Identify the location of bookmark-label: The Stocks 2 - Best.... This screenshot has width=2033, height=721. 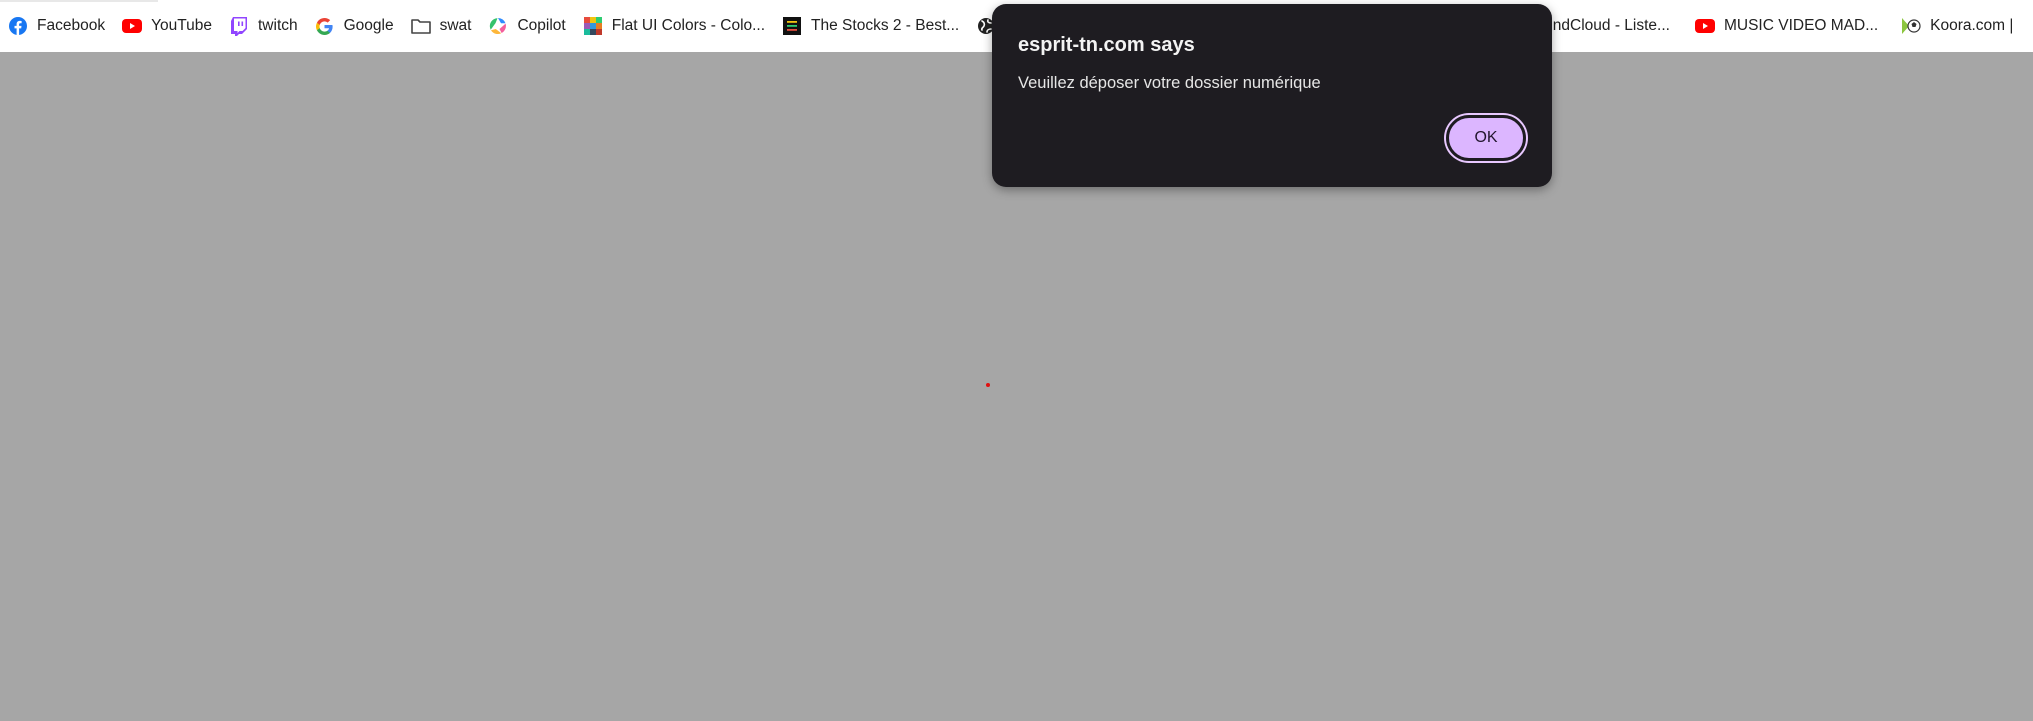
(885, 25).